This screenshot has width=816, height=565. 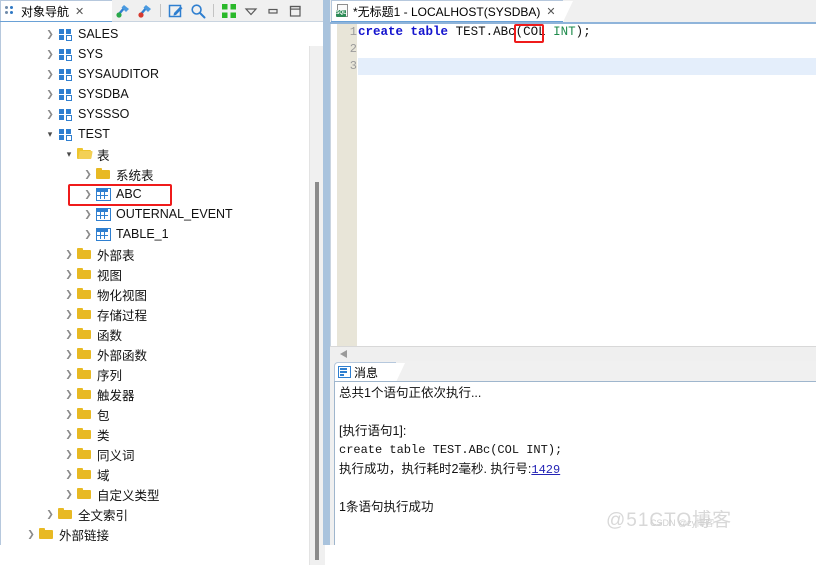 What do you see at coordinates (573, 353) in the screenshot?
I see `editor-horizontal-scrollbar` at bounding box center [573, 353].